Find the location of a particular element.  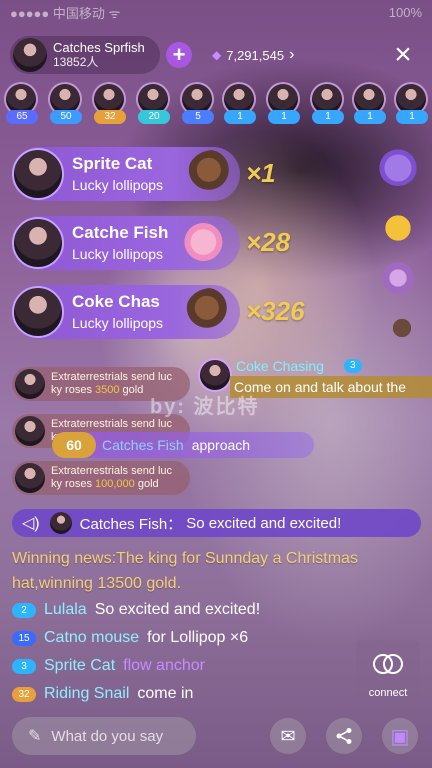

gift-button: ▣ is located at coordinates (400, 736).